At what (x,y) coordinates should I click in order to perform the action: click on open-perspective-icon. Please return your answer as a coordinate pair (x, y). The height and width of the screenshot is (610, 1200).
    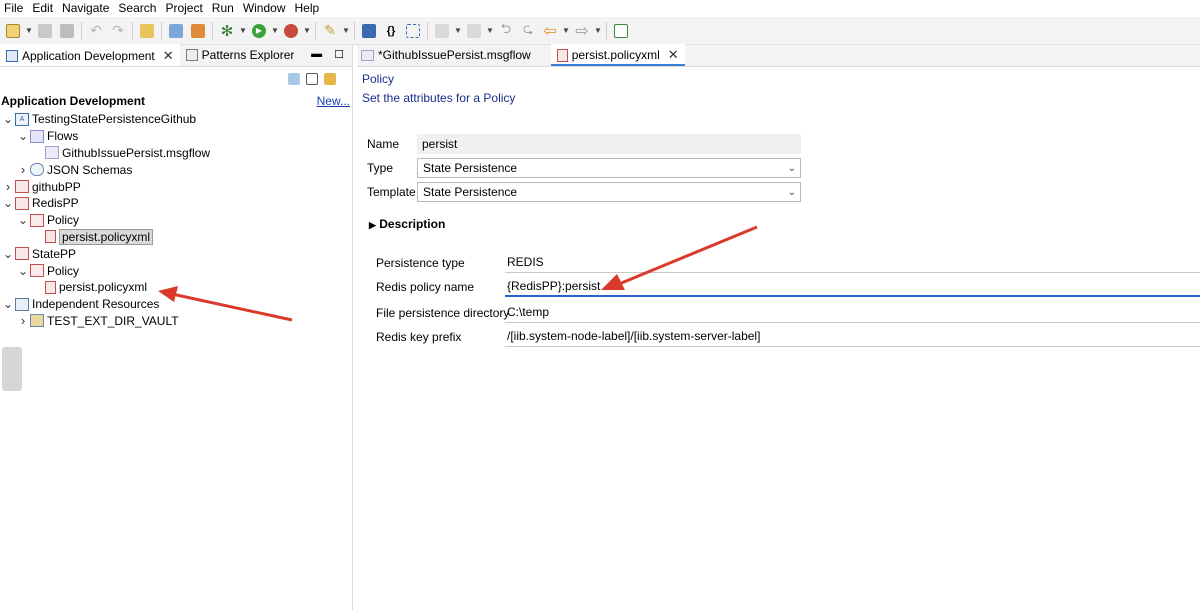
    Looking at the image, I should click on (621, 30).